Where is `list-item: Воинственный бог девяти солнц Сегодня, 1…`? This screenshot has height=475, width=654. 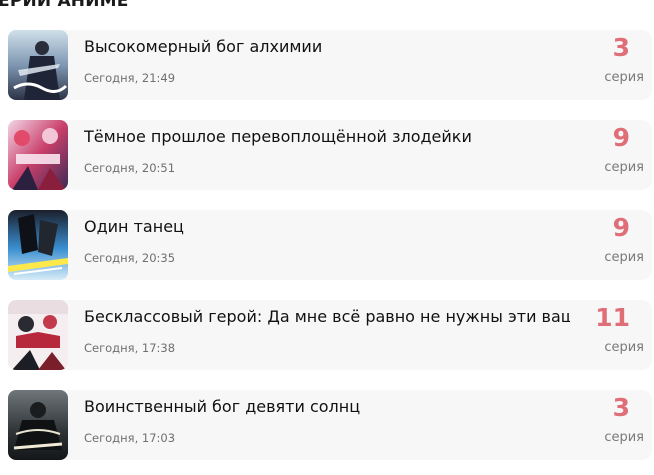 list-item: Воинственный бог девяти солнц Сегодня, 1… is located at coordinates (330, 425).